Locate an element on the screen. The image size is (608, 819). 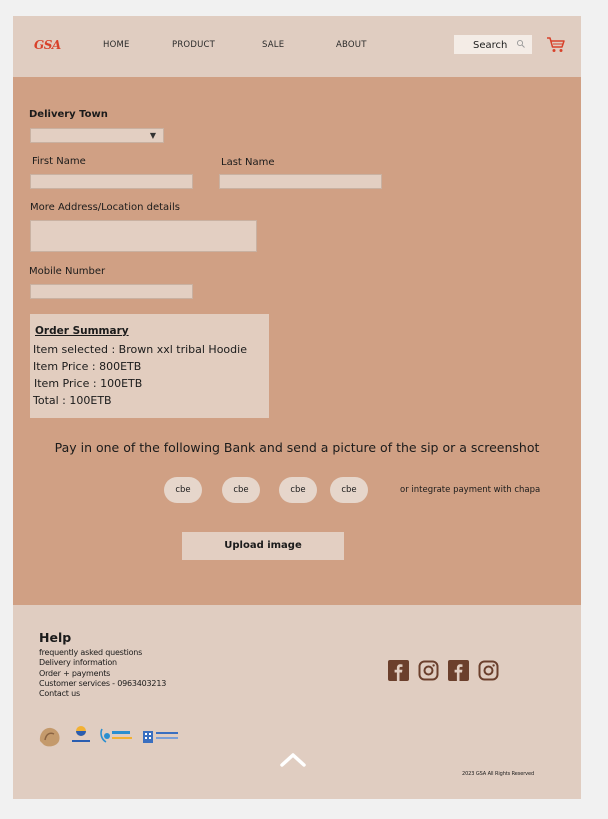
summary-line: Item Price : 800ETB is located at coordinates (87, 366).